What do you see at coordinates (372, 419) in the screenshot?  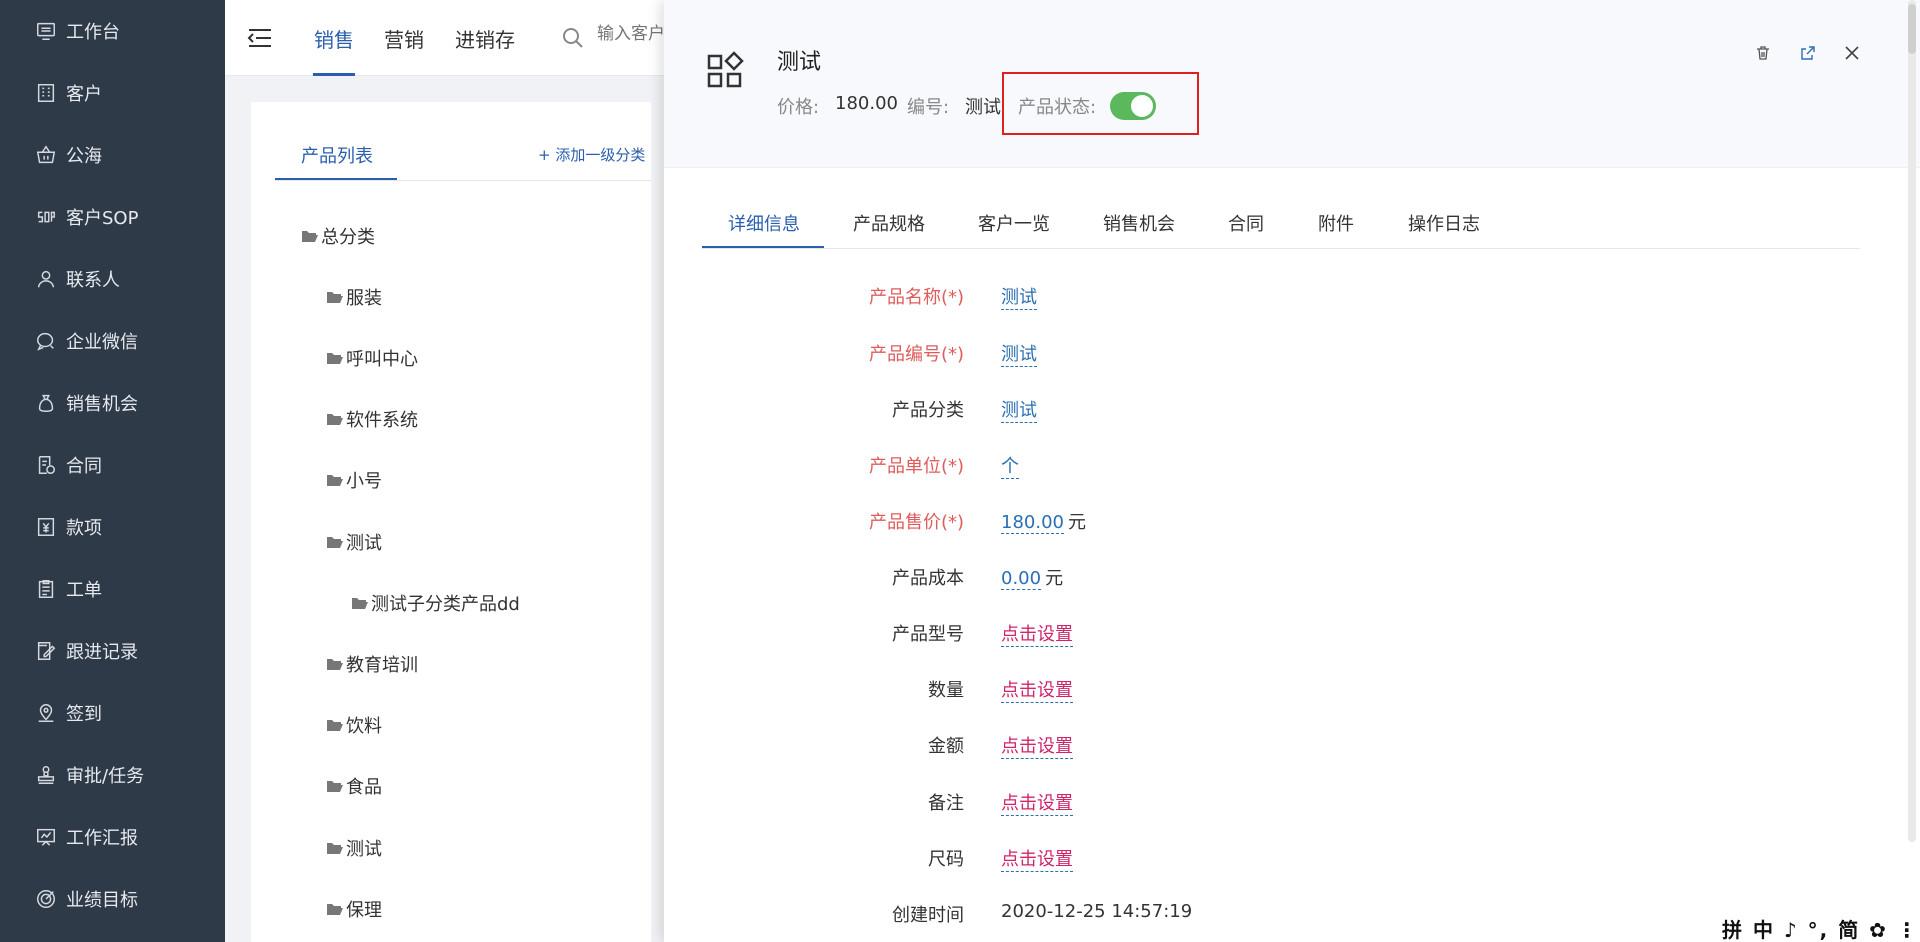 I see `tree-node: 软件系统` at bounding box center [372, 419].